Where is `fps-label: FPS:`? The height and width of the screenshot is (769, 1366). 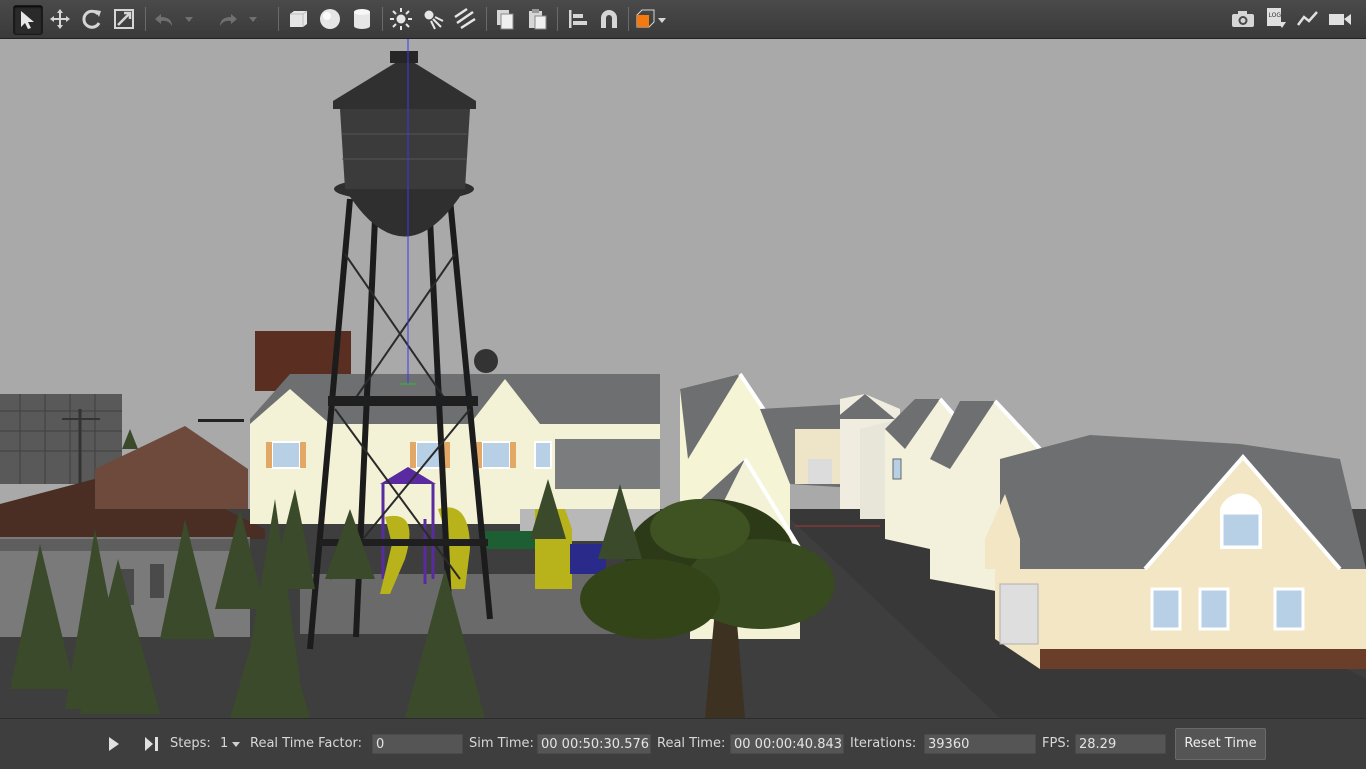
fps-label: FPS: is located at coordinates (1056, 743).